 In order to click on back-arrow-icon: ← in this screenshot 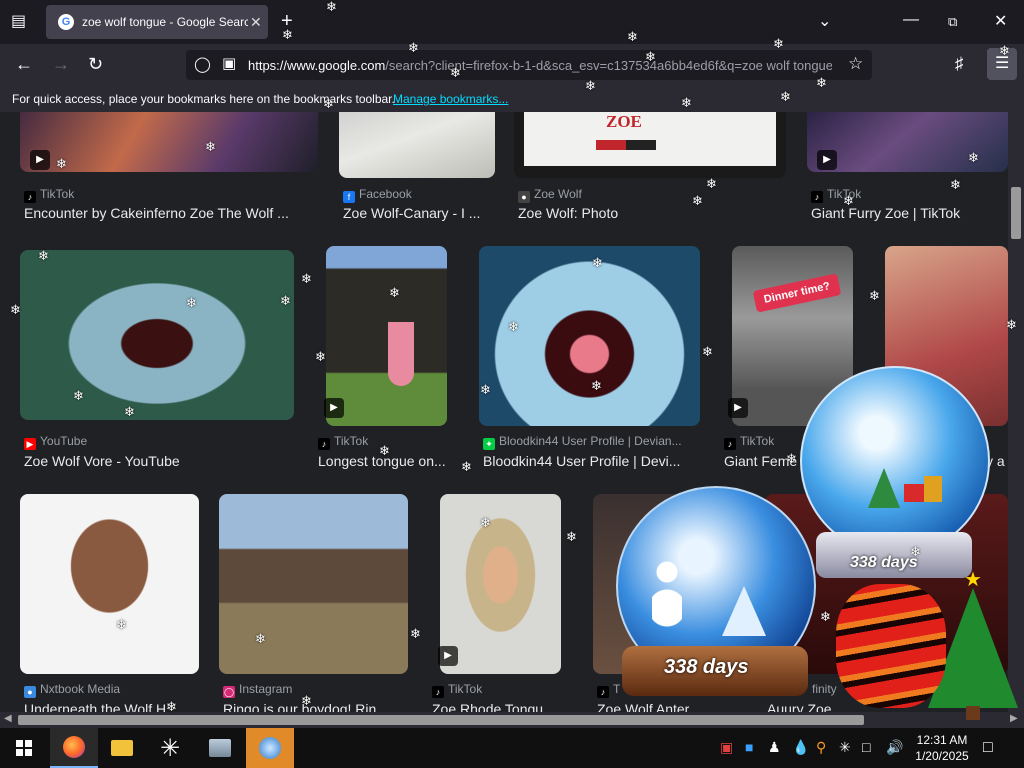, I will do `click(24, 64)`.